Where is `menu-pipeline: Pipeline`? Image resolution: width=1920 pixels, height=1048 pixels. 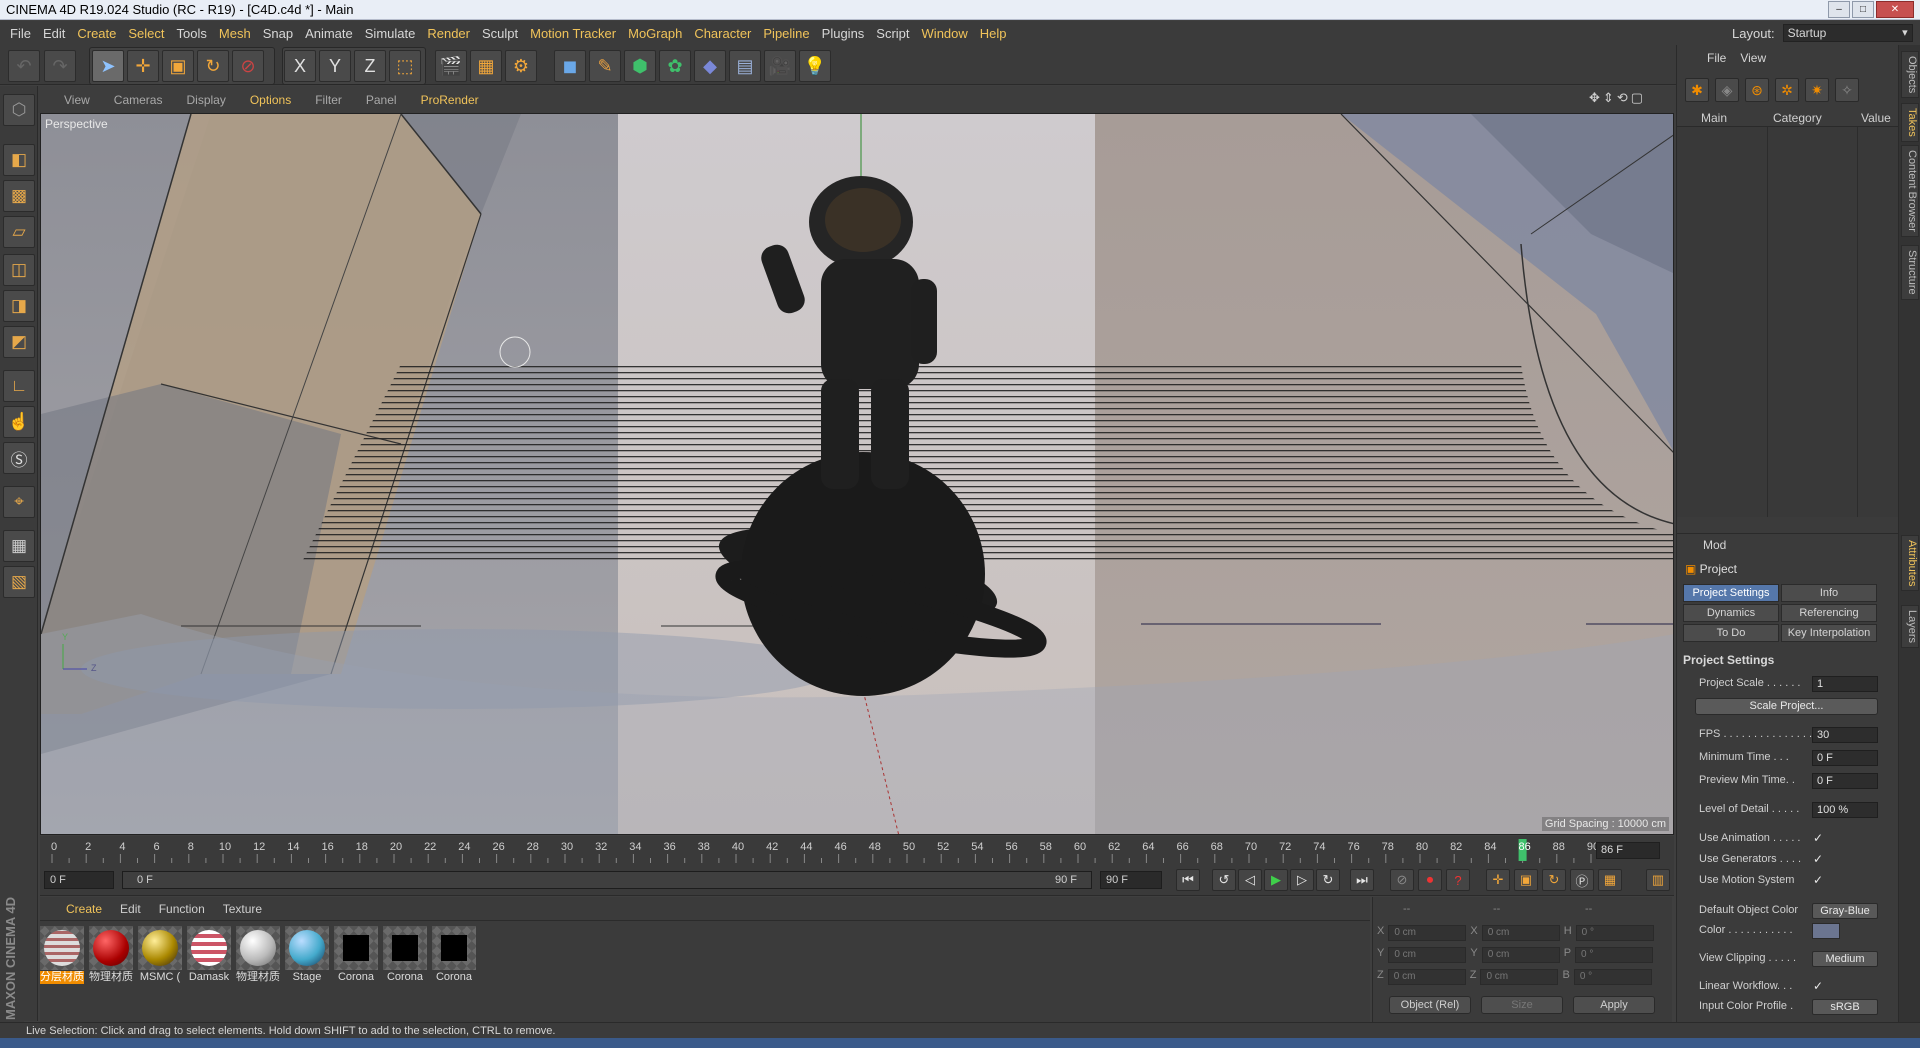
menu-pipeline: Pipeline is located at coordinates (786, 33).